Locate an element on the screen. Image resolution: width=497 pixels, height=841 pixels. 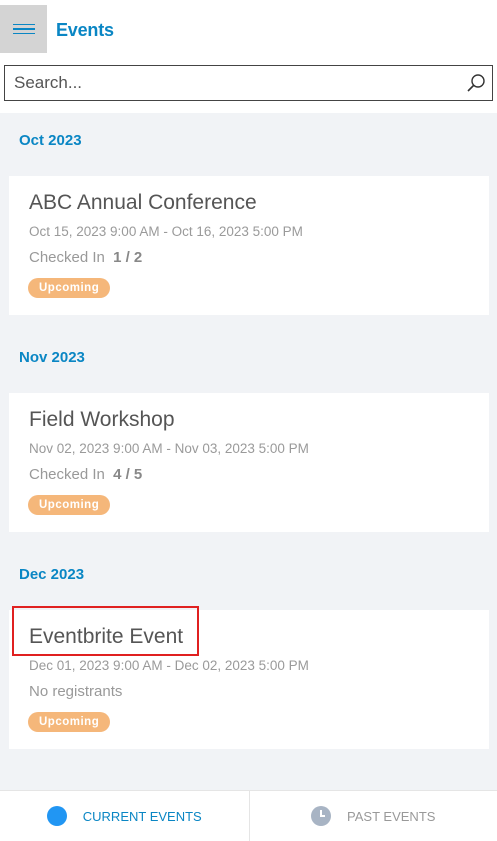
tab-current-events: CURRENT EVENTS is located at coordinates (124, 816).